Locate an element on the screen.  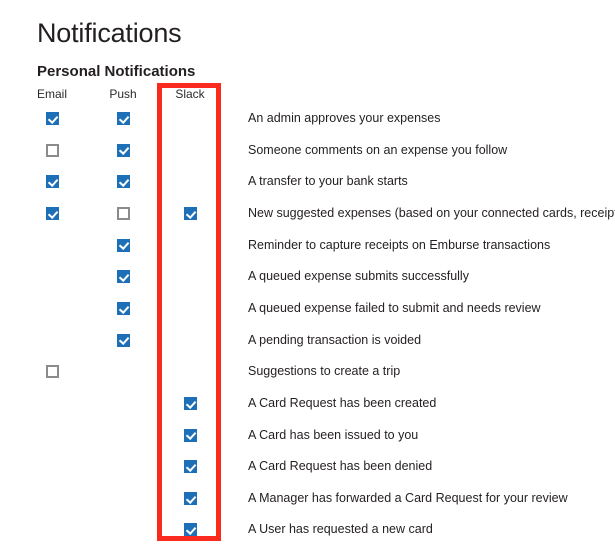
checkbox-push-unchecked is located at coordinates (123, 213).